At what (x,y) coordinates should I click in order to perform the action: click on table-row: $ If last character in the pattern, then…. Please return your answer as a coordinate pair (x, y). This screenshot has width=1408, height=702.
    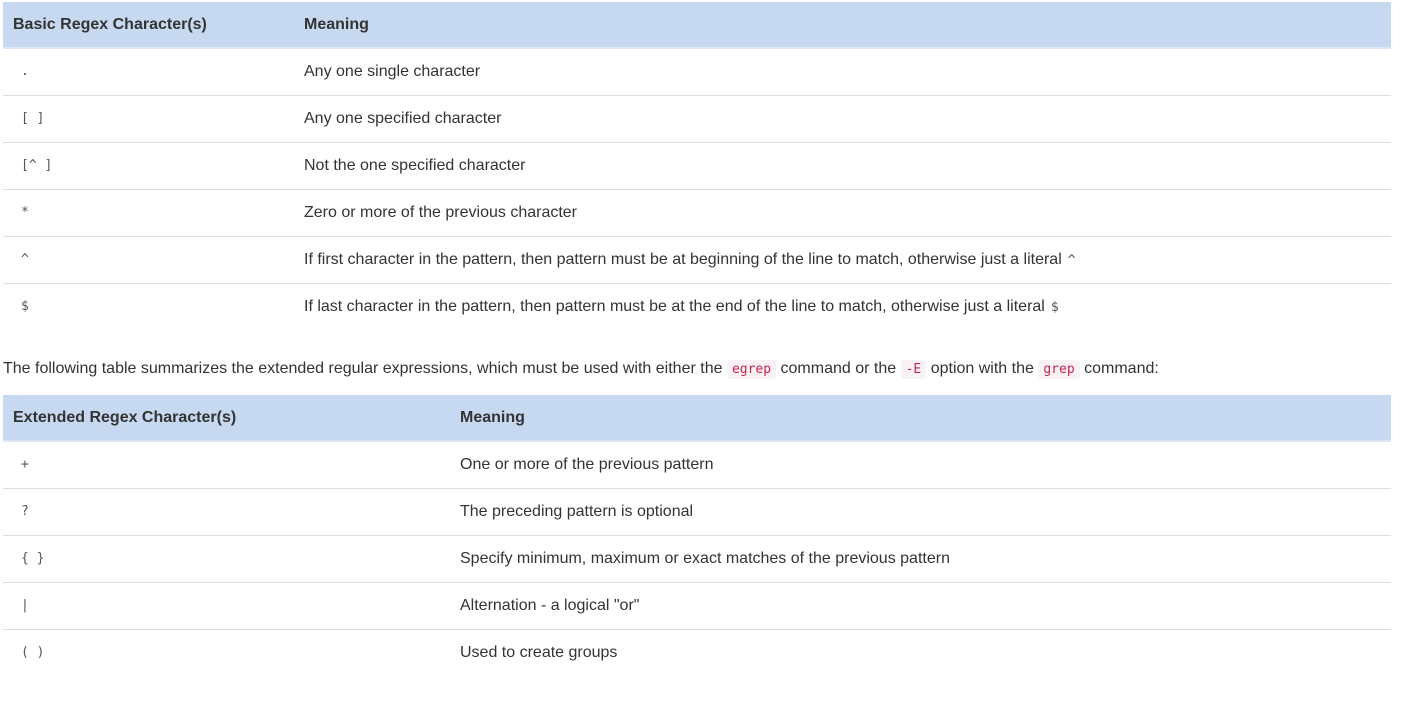
    Looking at the image, I should click on (697, 306).